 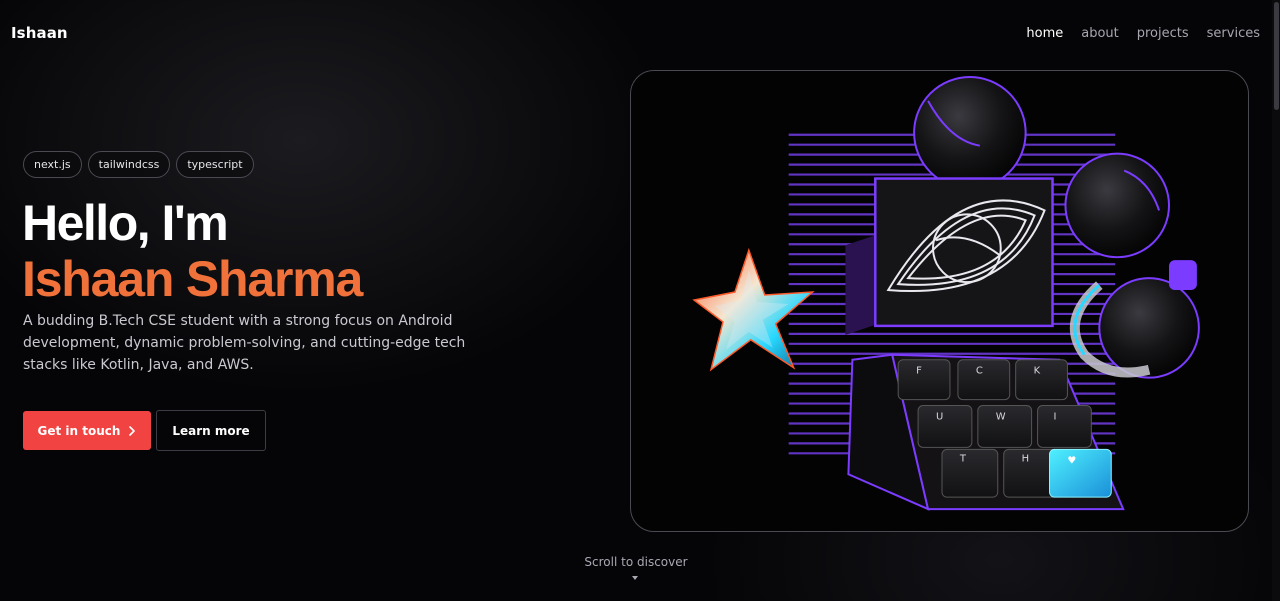 What do you see at coordinates (949, 256) in the screenshot?
I see `monitor` at bounding box center [949, 256].